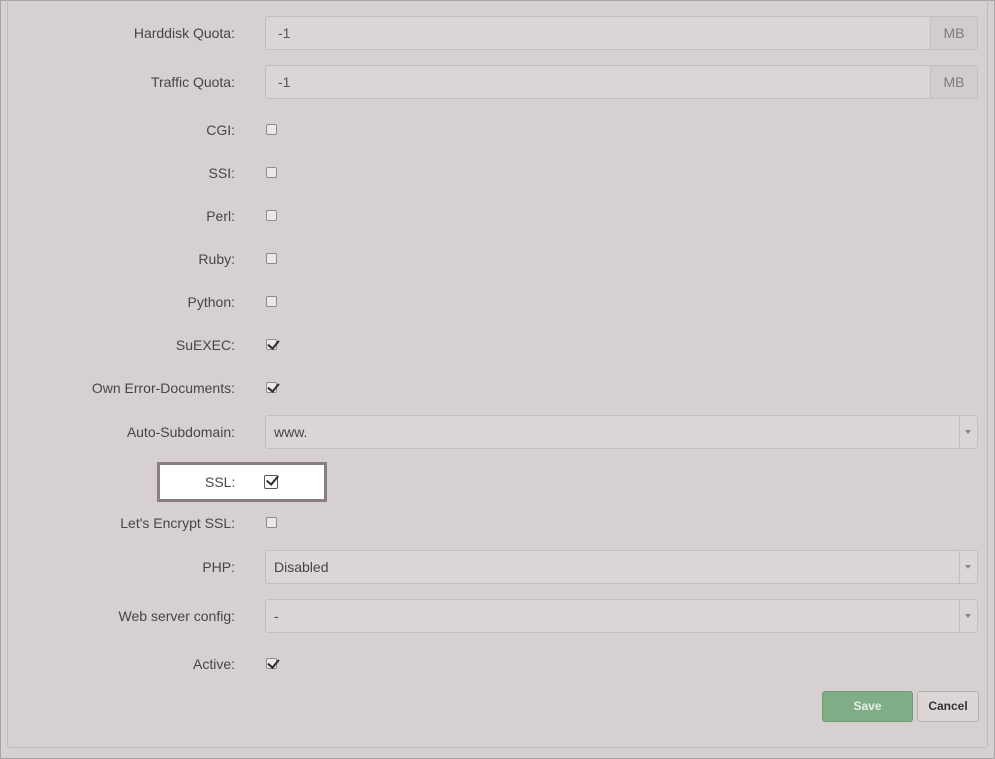 Image resolution: width=995 pixels, height=759 pixels. What do you see at coordinates (497, 664) in the screenshot?
I see `active-row: Active:` at bounding box center [497, 664].